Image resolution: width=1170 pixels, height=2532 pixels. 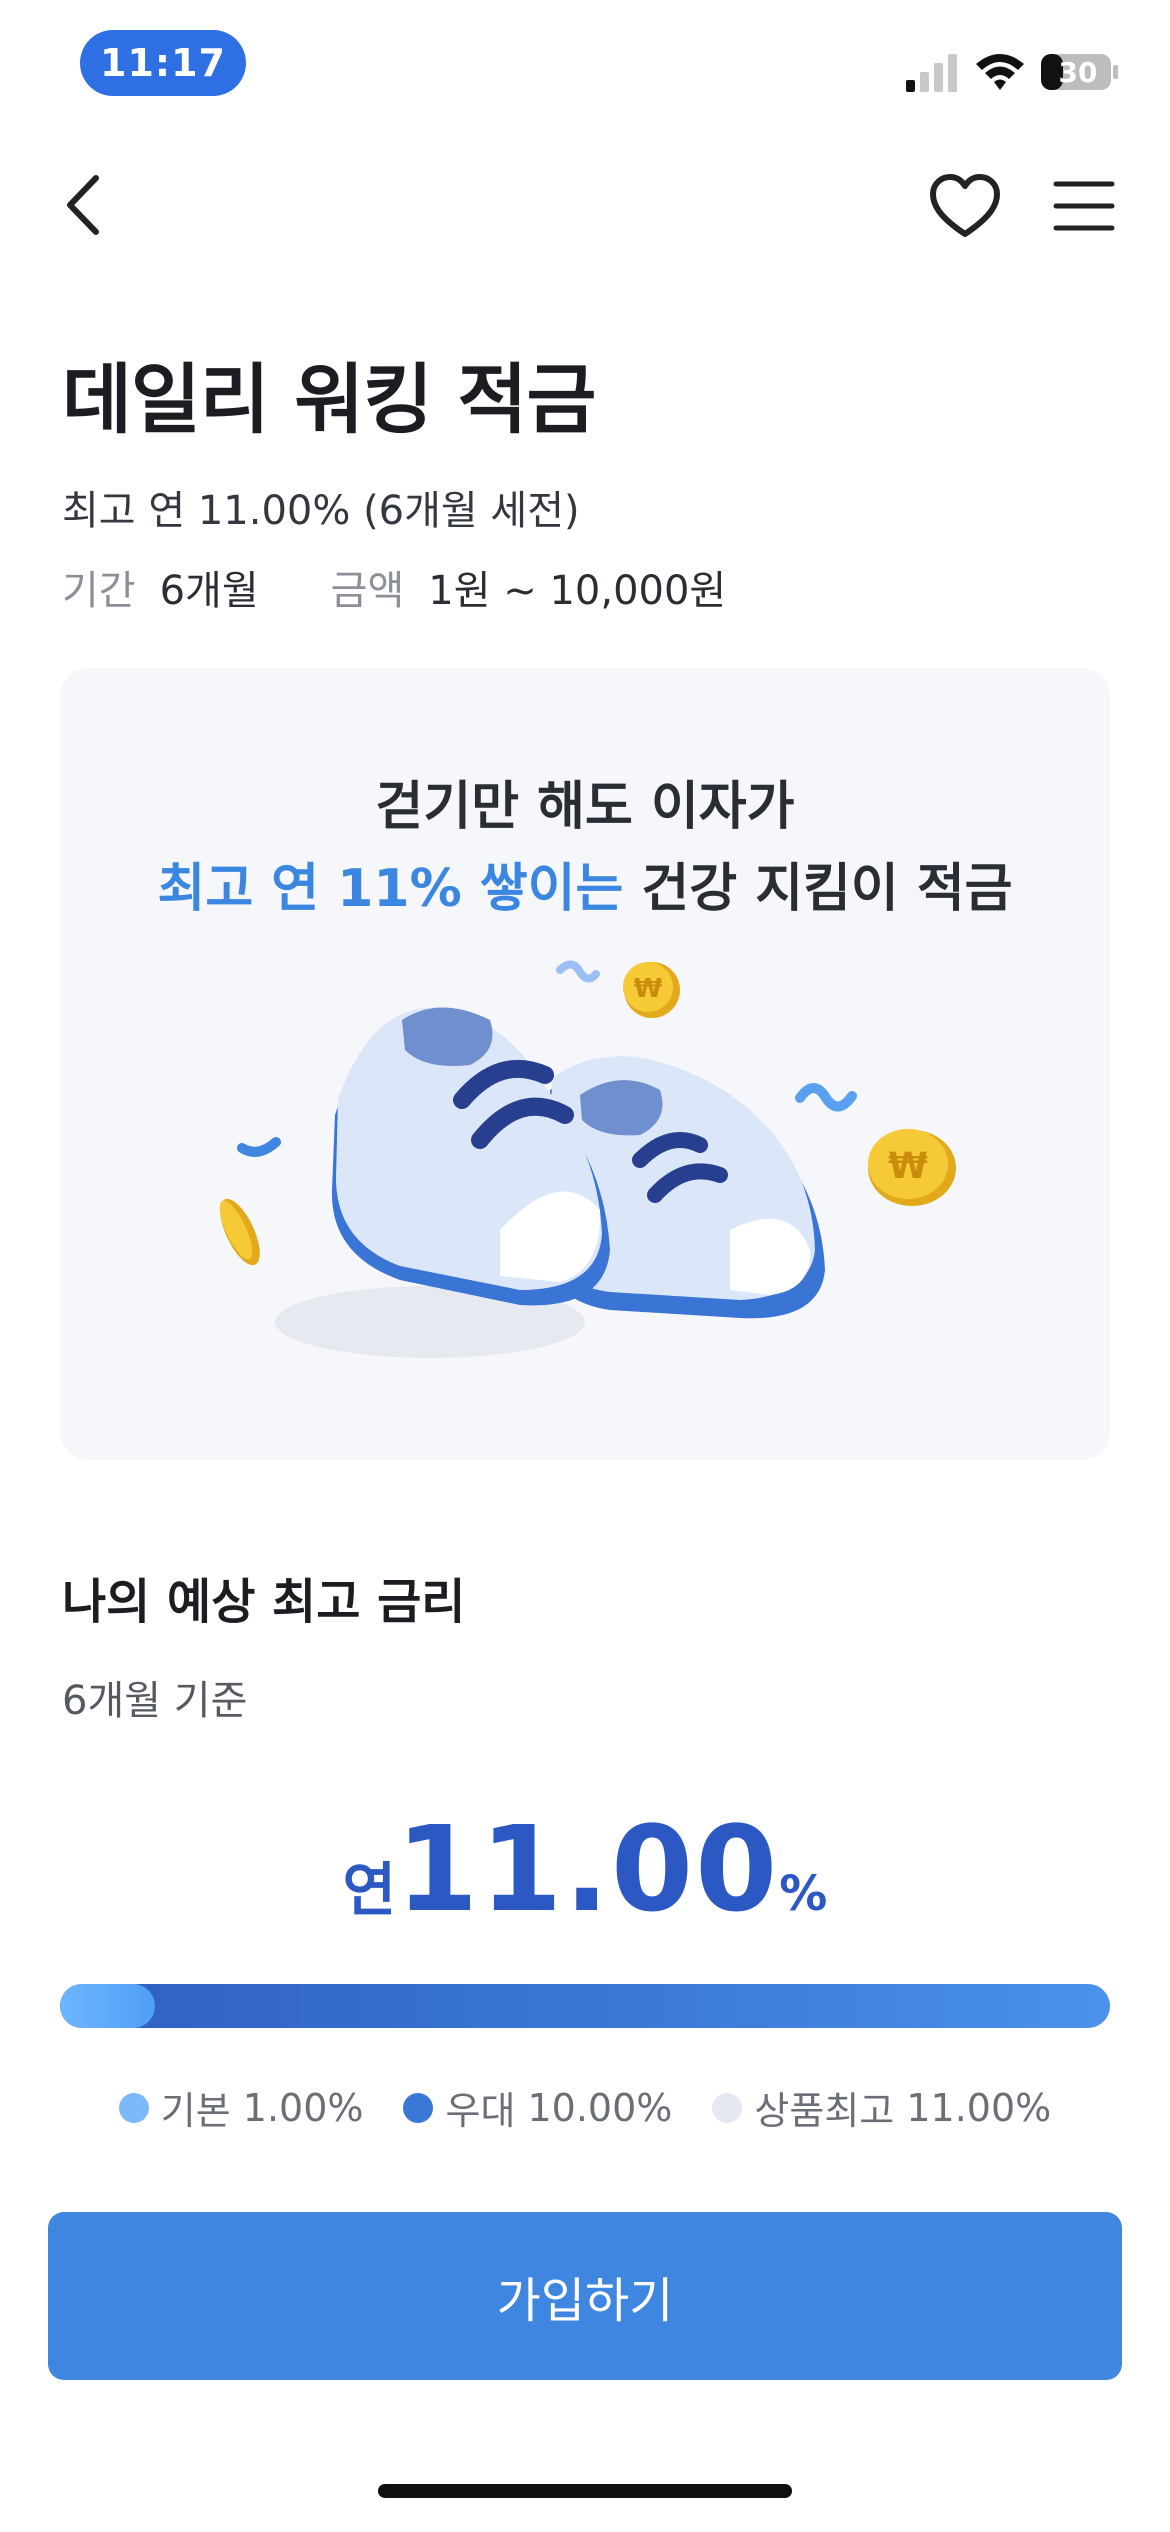 I want to click on legend-dot-preferential, so click(x=418, y=2107).